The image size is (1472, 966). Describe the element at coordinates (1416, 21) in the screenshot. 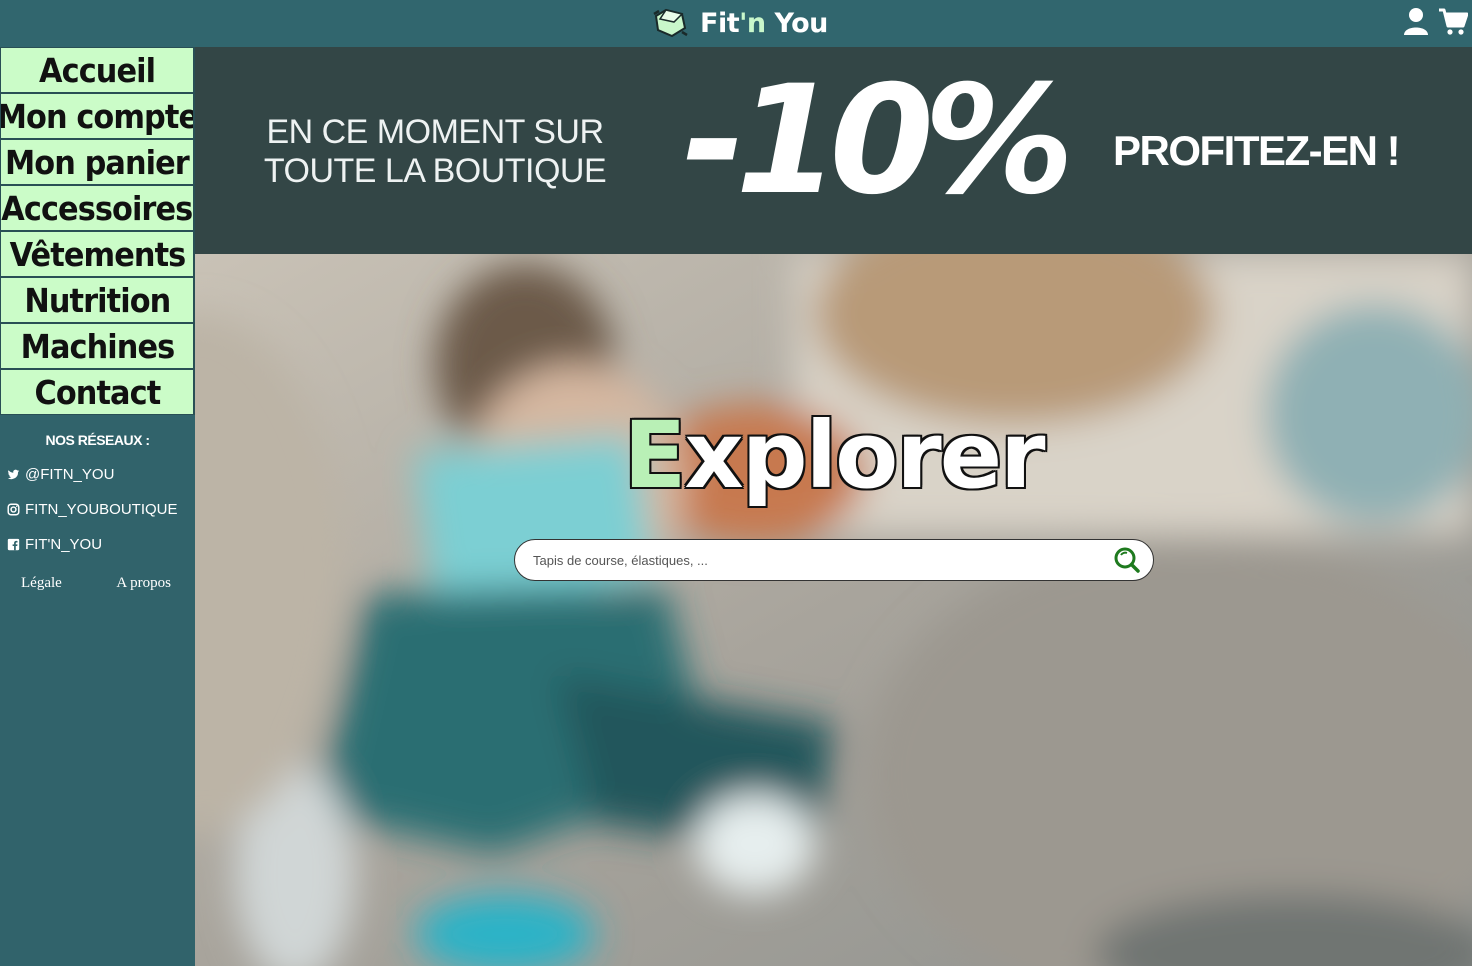

I see `user-icon` at that location.